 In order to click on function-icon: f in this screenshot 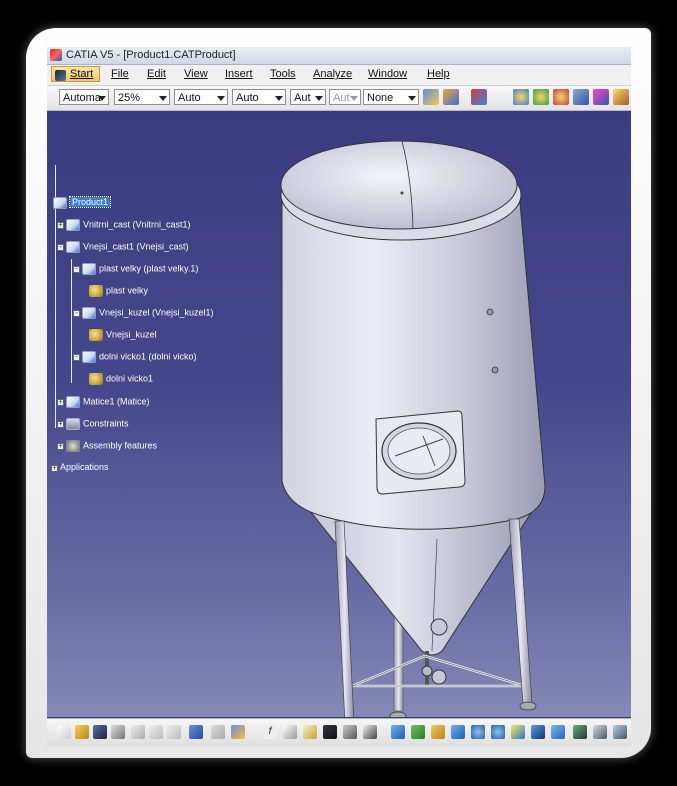, I will do `click(270, 732)`.